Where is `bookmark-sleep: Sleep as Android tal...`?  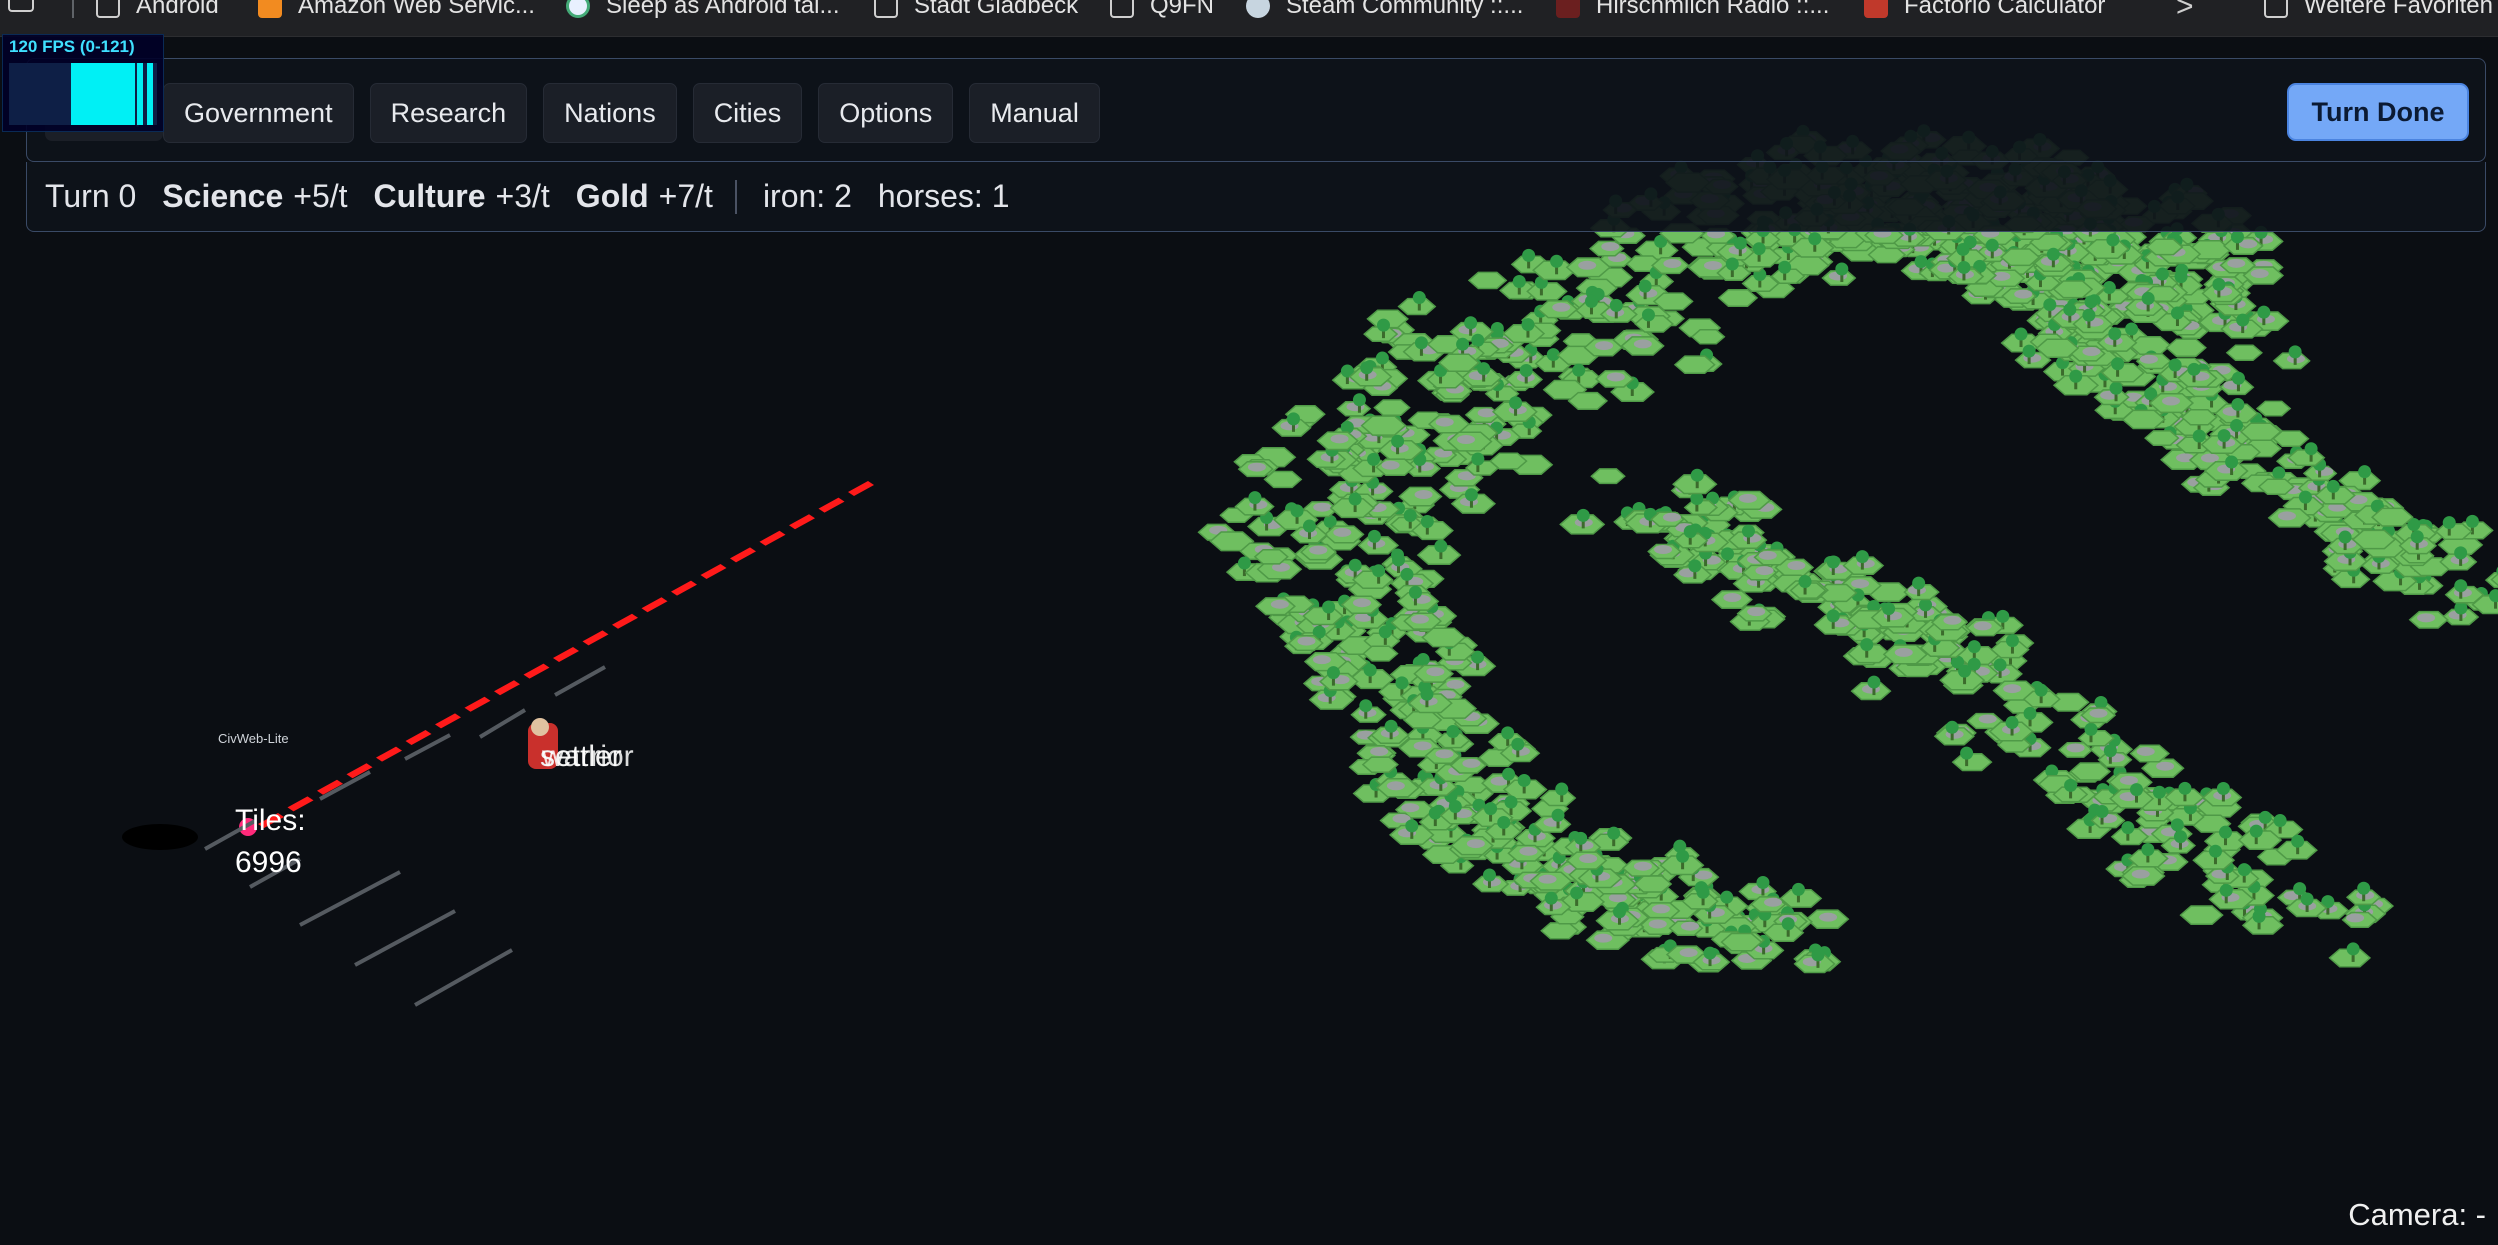
bookmark-sleep: Sleep as Android tal... is located at coordinates (702, 13).